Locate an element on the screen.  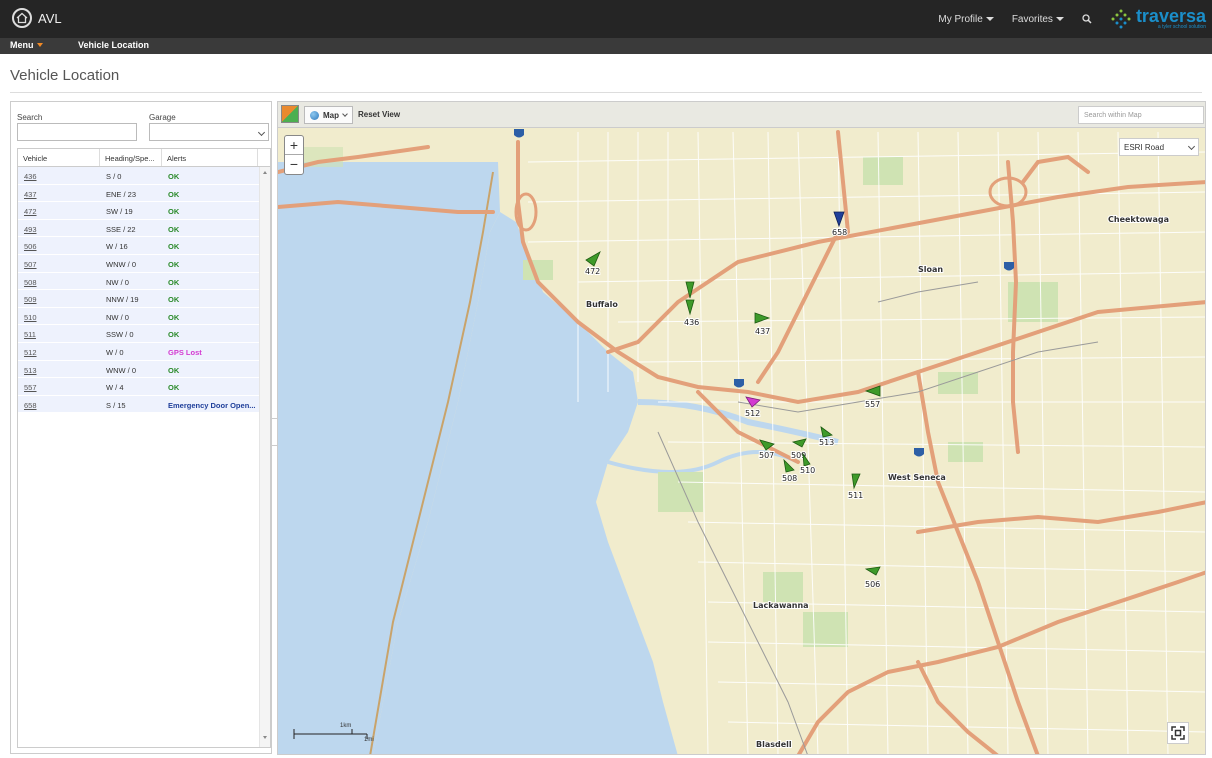
map-search-input: Search within Map is located at coordinates (1141, 115).